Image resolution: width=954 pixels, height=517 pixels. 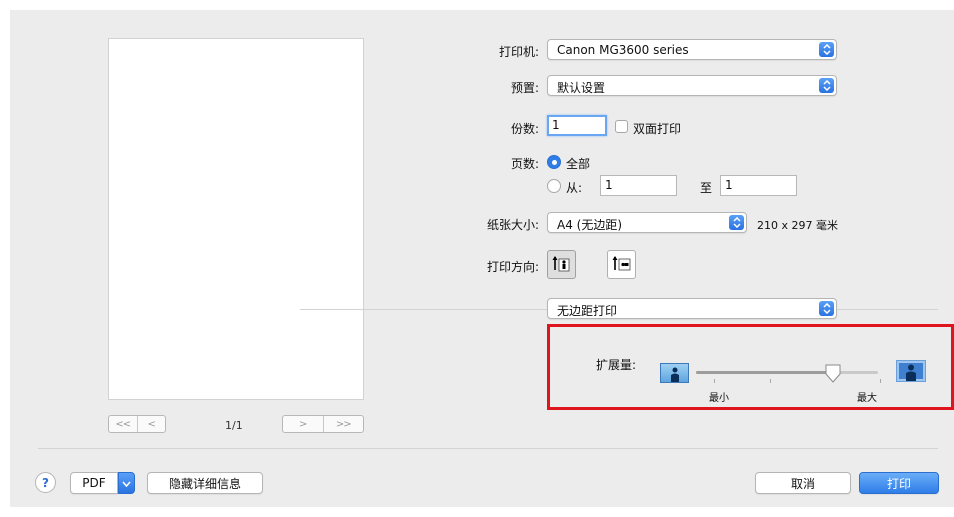 What do you see at coordinates (554, 162) in the screenshot?
I see `pages-all-radio` at bounding box center [554, 162].